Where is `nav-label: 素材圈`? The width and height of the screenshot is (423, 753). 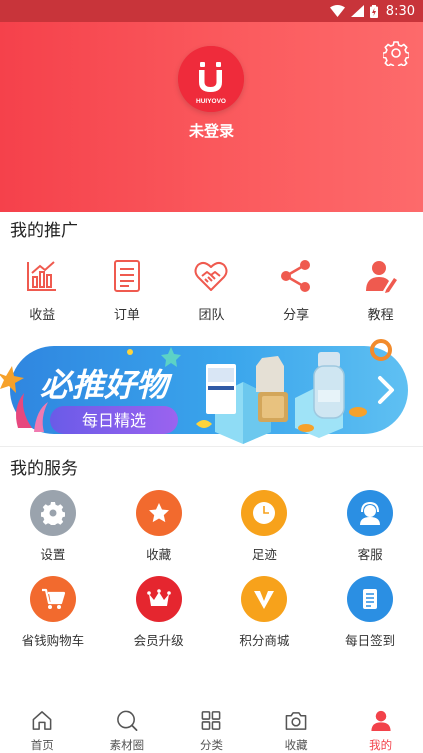 nav-label: 素材圈 is located at coordinates (127, 745).